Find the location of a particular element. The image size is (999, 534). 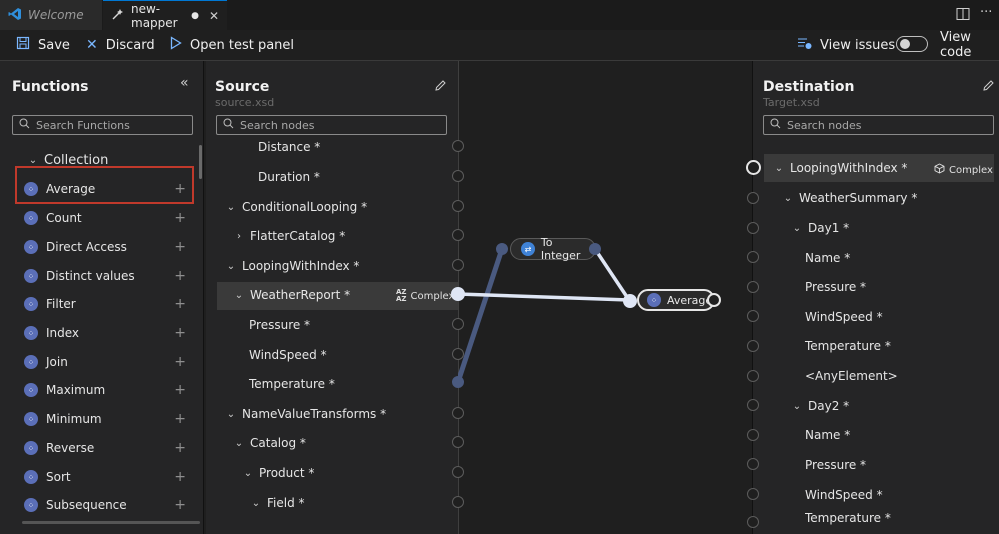

average-output-handle is located at coordinates (714, 300).